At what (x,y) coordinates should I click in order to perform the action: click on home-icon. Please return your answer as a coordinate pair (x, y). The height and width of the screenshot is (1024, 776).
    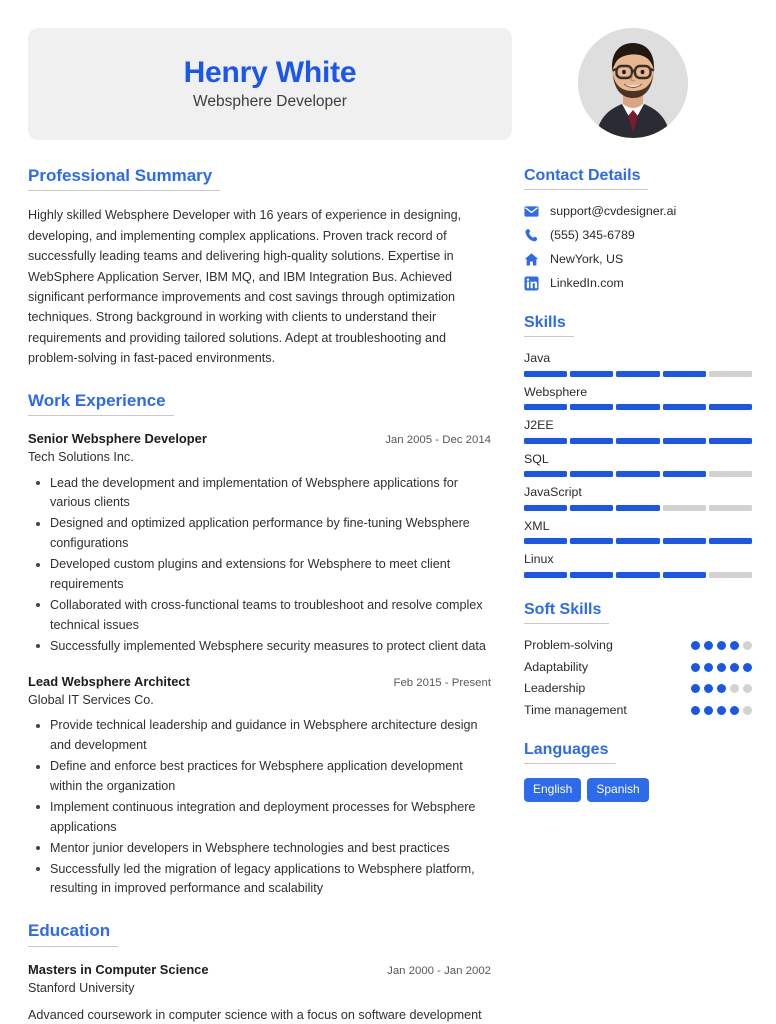
    Looking at the image, I should click on (531, 259).